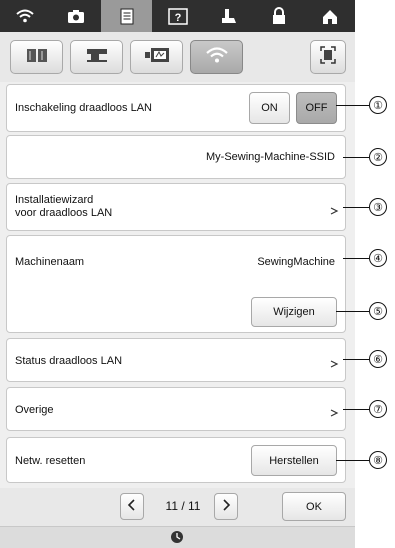  What do you see at coordinates (176, 460) in the screenshot?
I see `network-reset-row: Netw. resetten Herstellen` at bounding box center [176, 460].